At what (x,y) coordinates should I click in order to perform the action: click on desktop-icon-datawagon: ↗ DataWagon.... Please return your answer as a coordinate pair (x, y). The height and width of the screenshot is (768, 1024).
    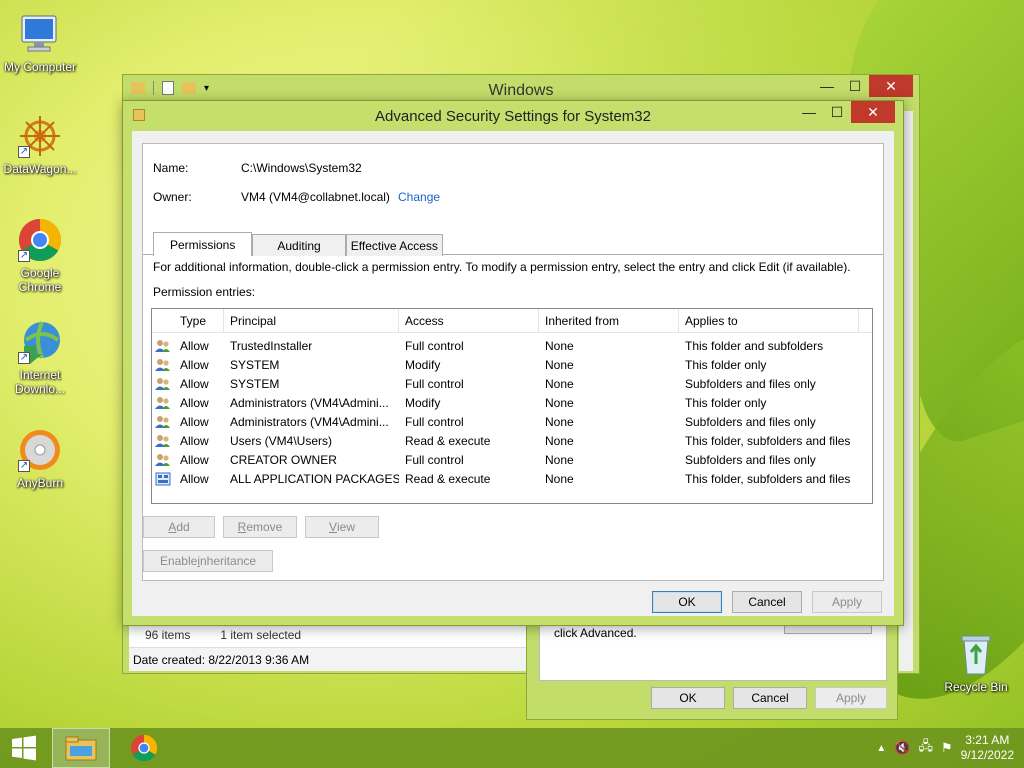
    Looking at the image, I should click on (40, 144).